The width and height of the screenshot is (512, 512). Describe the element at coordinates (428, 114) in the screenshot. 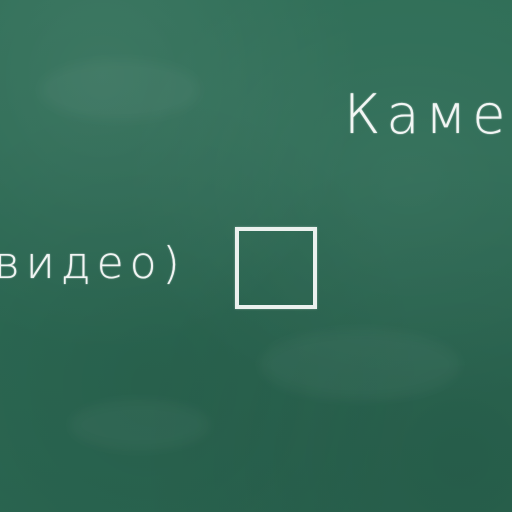

I see `board-title: Каме` at that location.